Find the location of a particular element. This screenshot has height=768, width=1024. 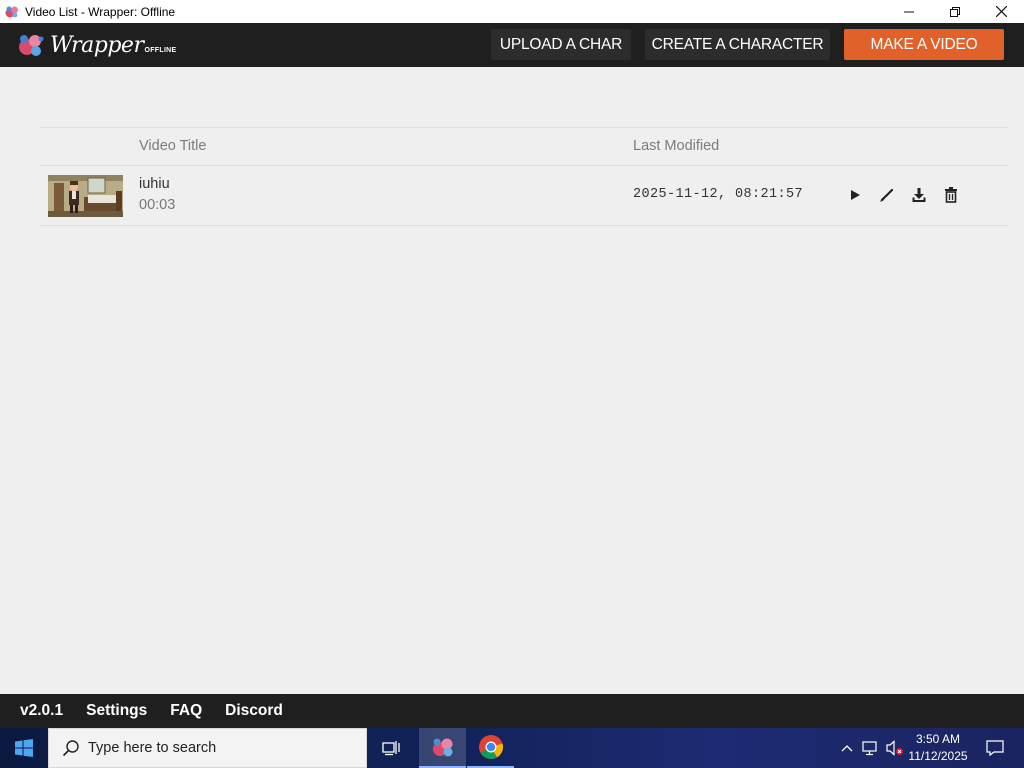

wrapper-logo-icon is located at coordinates (31, 45).